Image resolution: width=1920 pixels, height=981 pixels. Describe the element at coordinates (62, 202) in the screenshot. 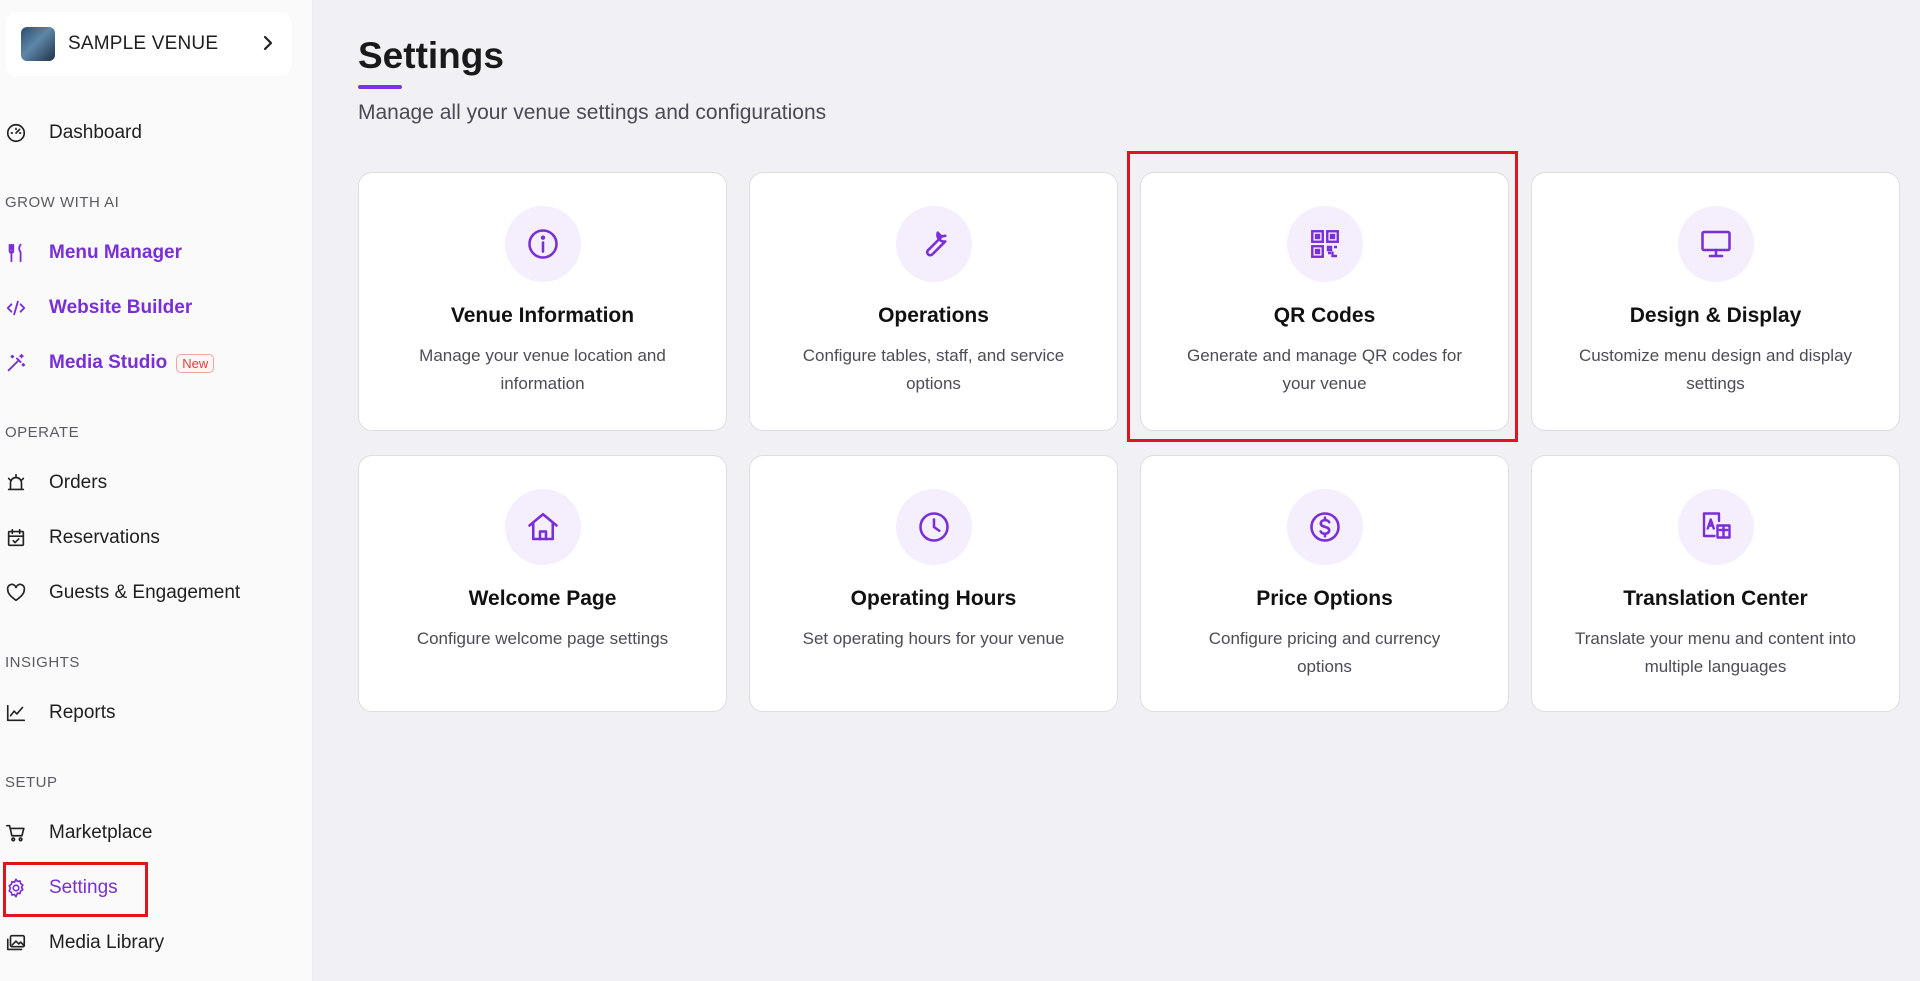

I see `section-heading-grow: GROW WITH AI` at that location.